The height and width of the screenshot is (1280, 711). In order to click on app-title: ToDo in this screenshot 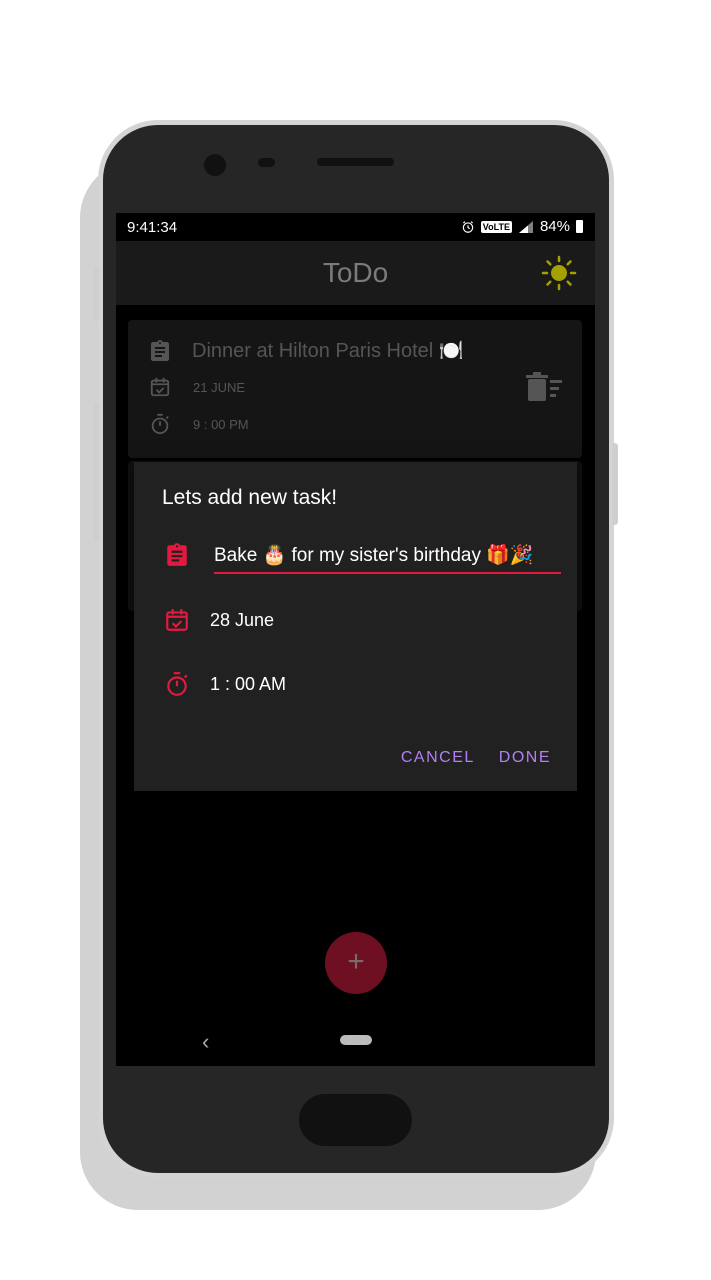, I will do `click(355, 272)`.